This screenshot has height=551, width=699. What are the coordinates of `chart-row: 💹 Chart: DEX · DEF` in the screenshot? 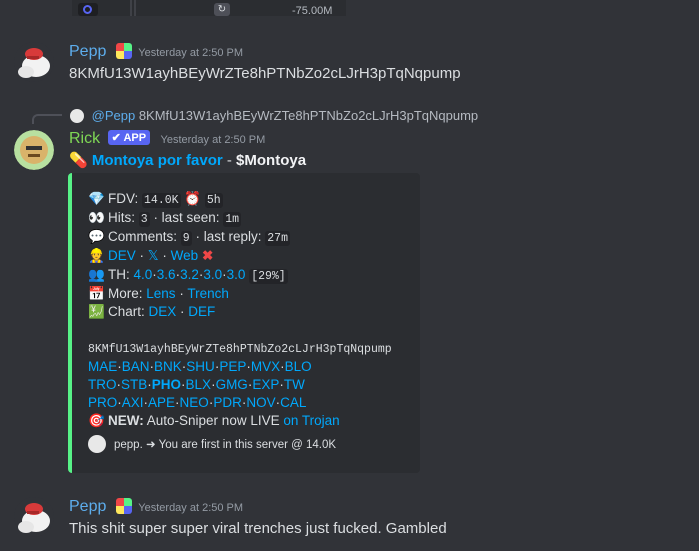 It's located at (152, 311).